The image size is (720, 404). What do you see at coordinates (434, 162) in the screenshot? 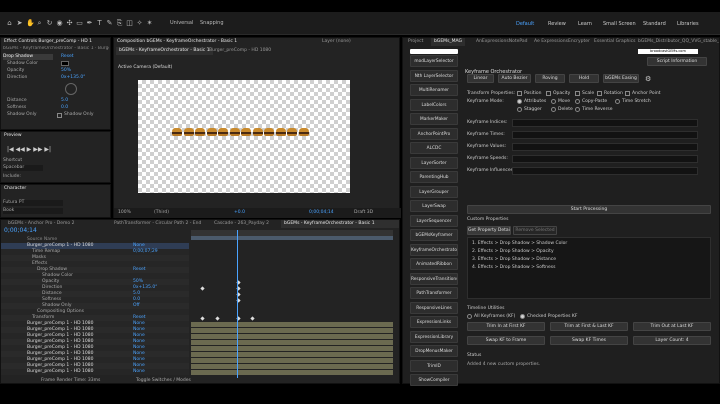
I see `tool-button: LayerSorter` at bounding box center [434, 162].